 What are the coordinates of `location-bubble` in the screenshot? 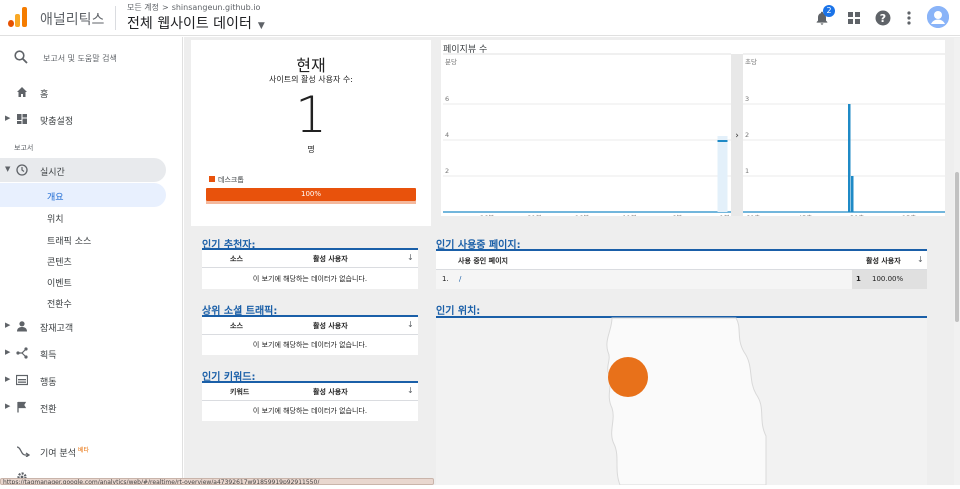 It's located at (628, 377).